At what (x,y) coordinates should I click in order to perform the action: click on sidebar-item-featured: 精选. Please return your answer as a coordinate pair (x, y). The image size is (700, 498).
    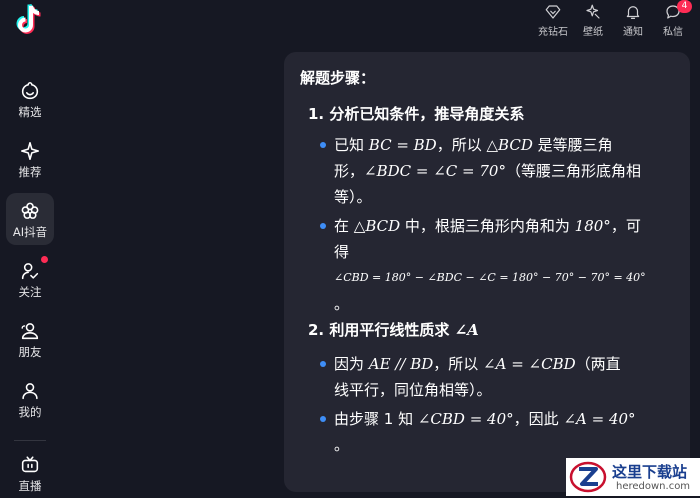
    Looking at the image, I should click on (30, 99).